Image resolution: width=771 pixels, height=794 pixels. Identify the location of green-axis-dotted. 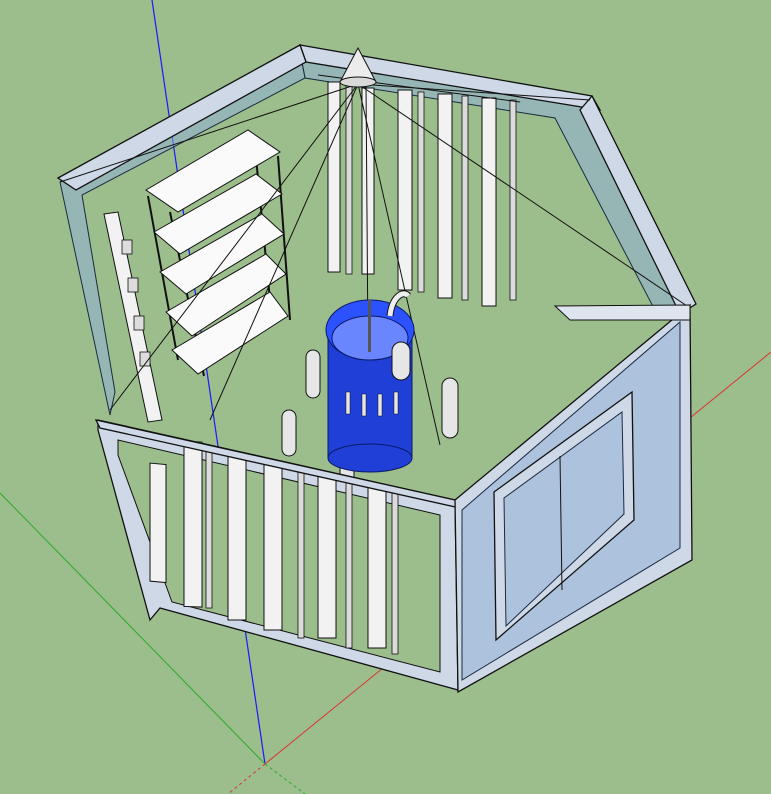
(285, 778).